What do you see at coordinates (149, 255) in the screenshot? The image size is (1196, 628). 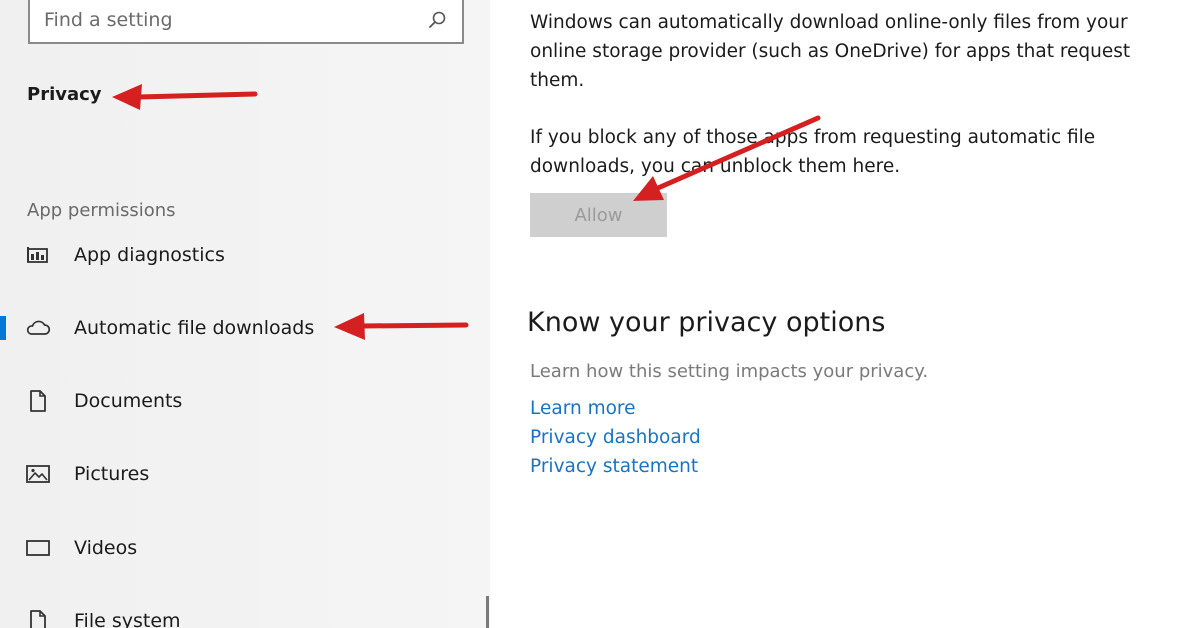 I see `sidebar-item-label: App diagnostics` at bounding box center [149, 255].